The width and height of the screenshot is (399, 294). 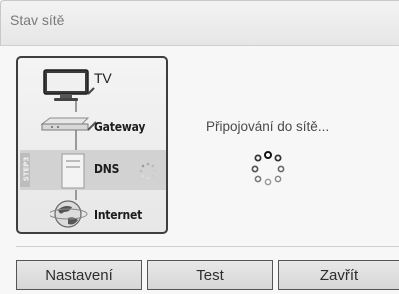 What do you see at coordinates (37, 20) in the screenshot?
I see `window-title: Stav sítě` at bounding box center [37, 20].